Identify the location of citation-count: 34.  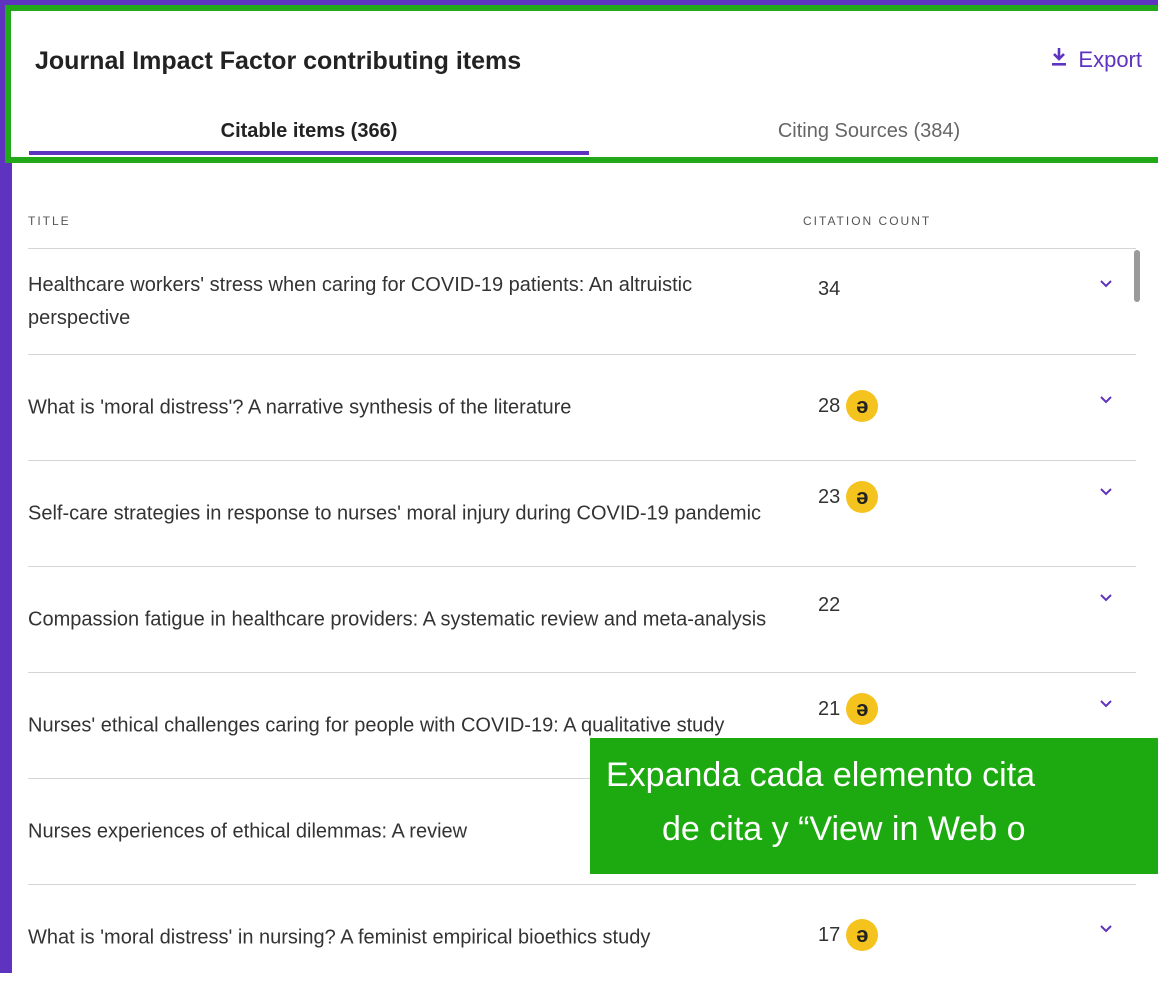
(829, 289).